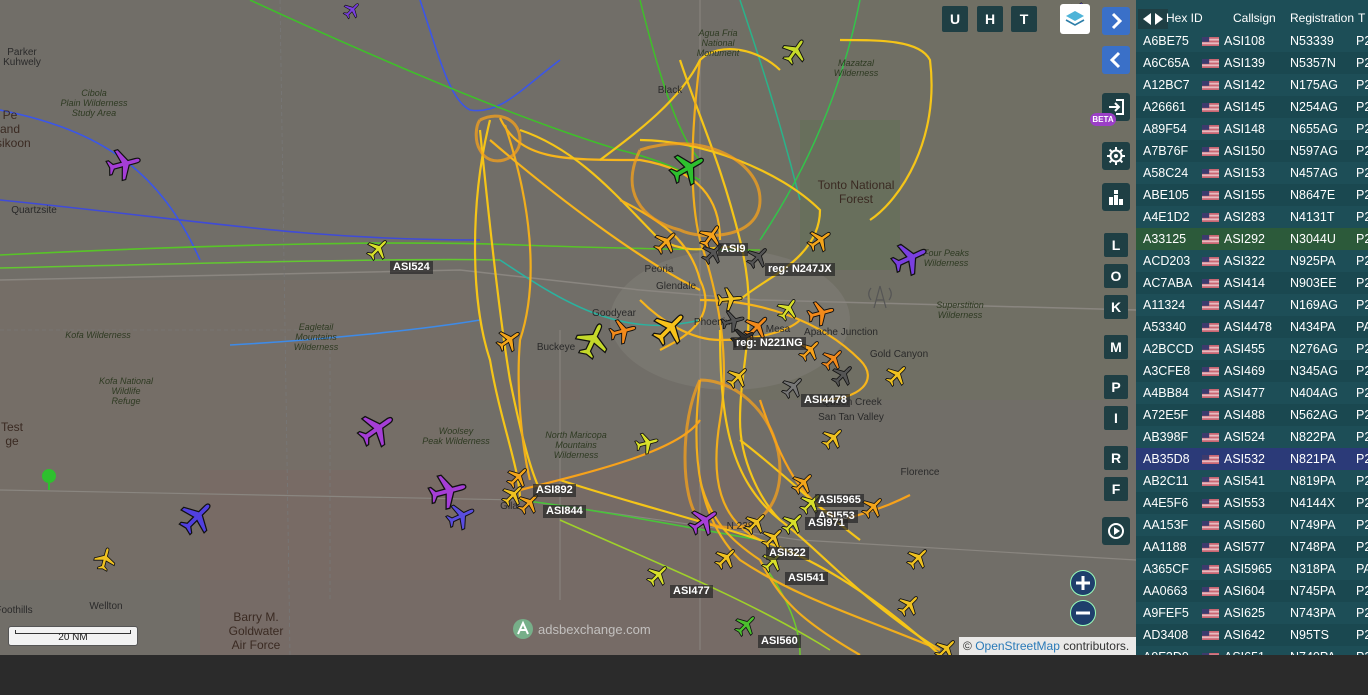 This screenshot has width=1368, height=695. What do you see at coordinates (94, 103) in the screenshot?
I see `place-label-cibola: Cibola Plain Wilderness Study Area` at bounding box center [94, 103].